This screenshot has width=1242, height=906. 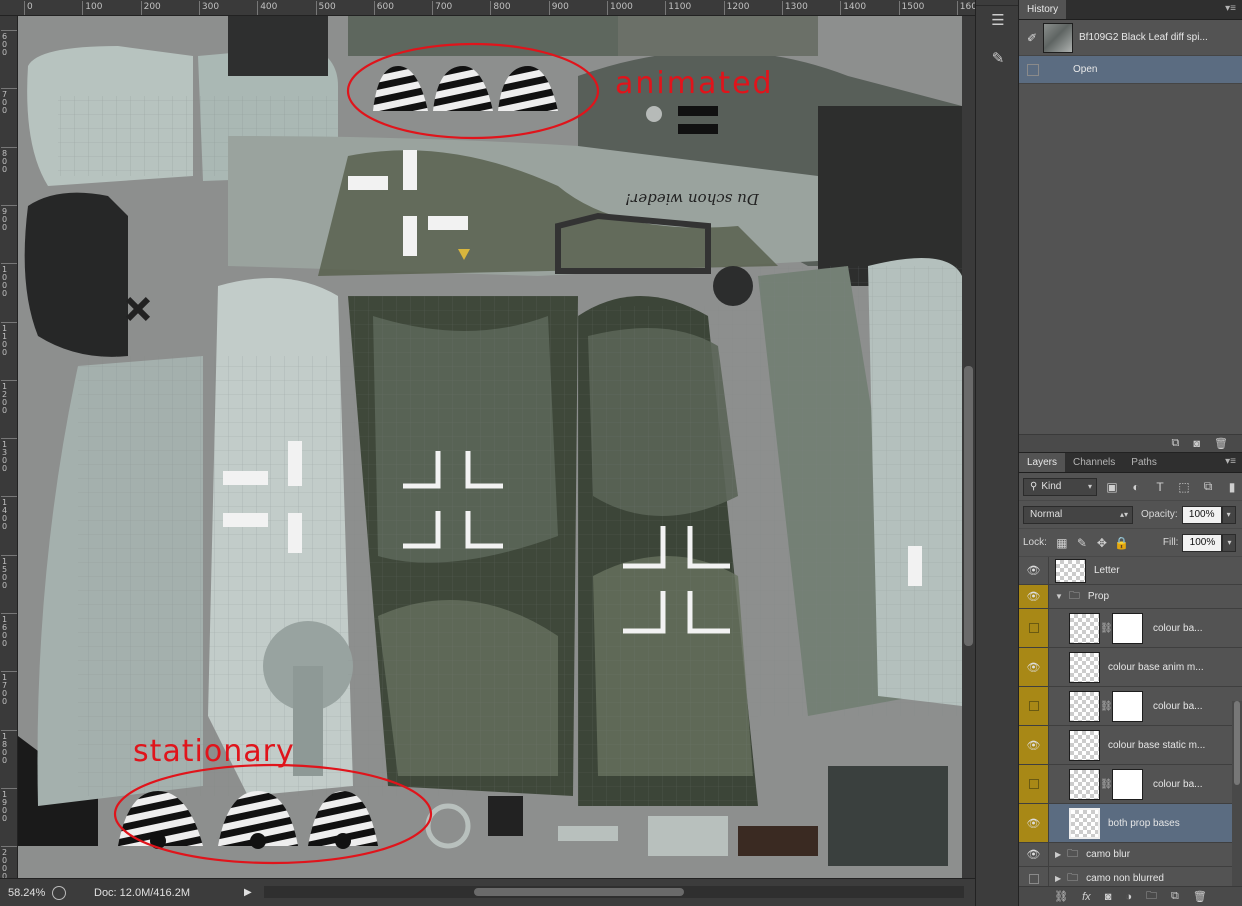 What do you see at coordinates (1130, 855) in the screenshot?
I see `layer-group-camo-blur: 👁 ▶ 🗀 camo blur` at bounding box center [1130, 855].